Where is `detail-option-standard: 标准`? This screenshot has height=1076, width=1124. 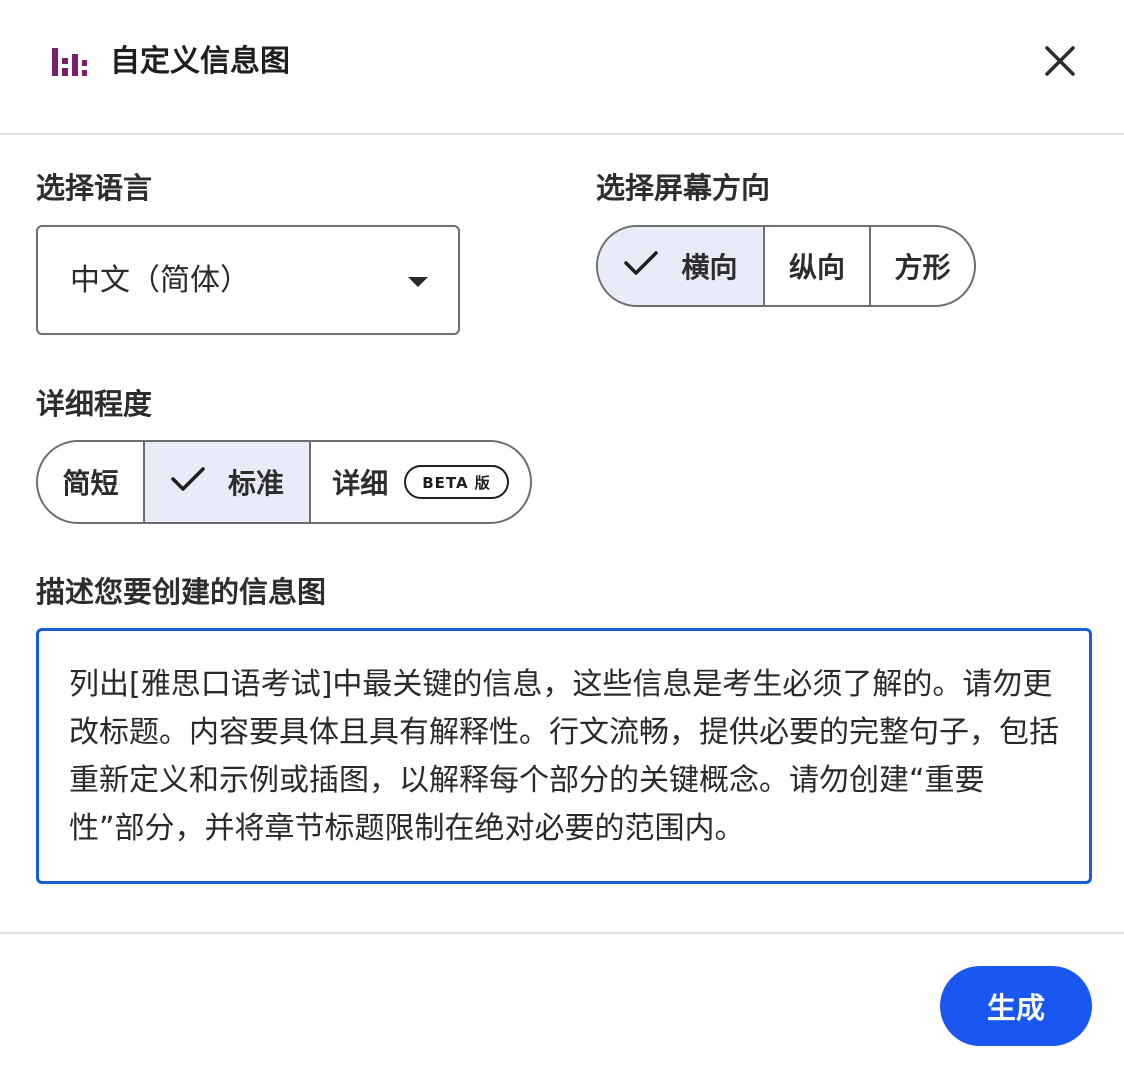
detail-option-standard: 标准 is located at coordinates (228, 482).